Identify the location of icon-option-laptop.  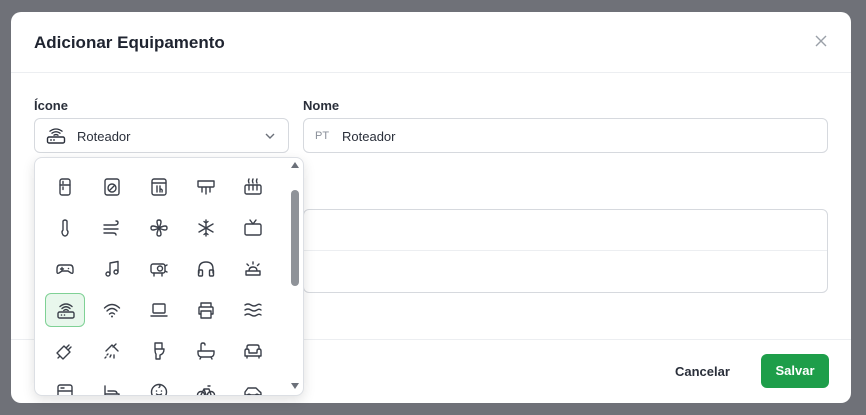
(159, 310).